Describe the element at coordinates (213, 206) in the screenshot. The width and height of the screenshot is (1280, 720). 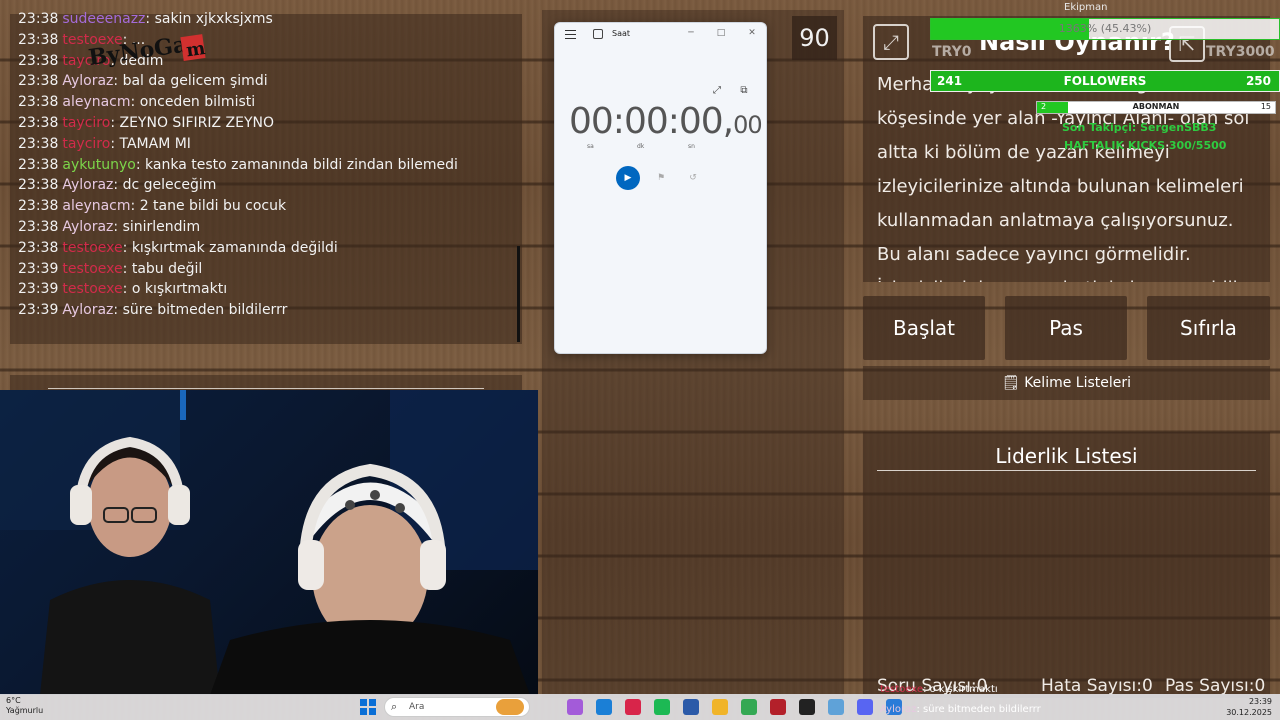
I see `chat-text: 2 tane bildi bu cocuk` at that location.